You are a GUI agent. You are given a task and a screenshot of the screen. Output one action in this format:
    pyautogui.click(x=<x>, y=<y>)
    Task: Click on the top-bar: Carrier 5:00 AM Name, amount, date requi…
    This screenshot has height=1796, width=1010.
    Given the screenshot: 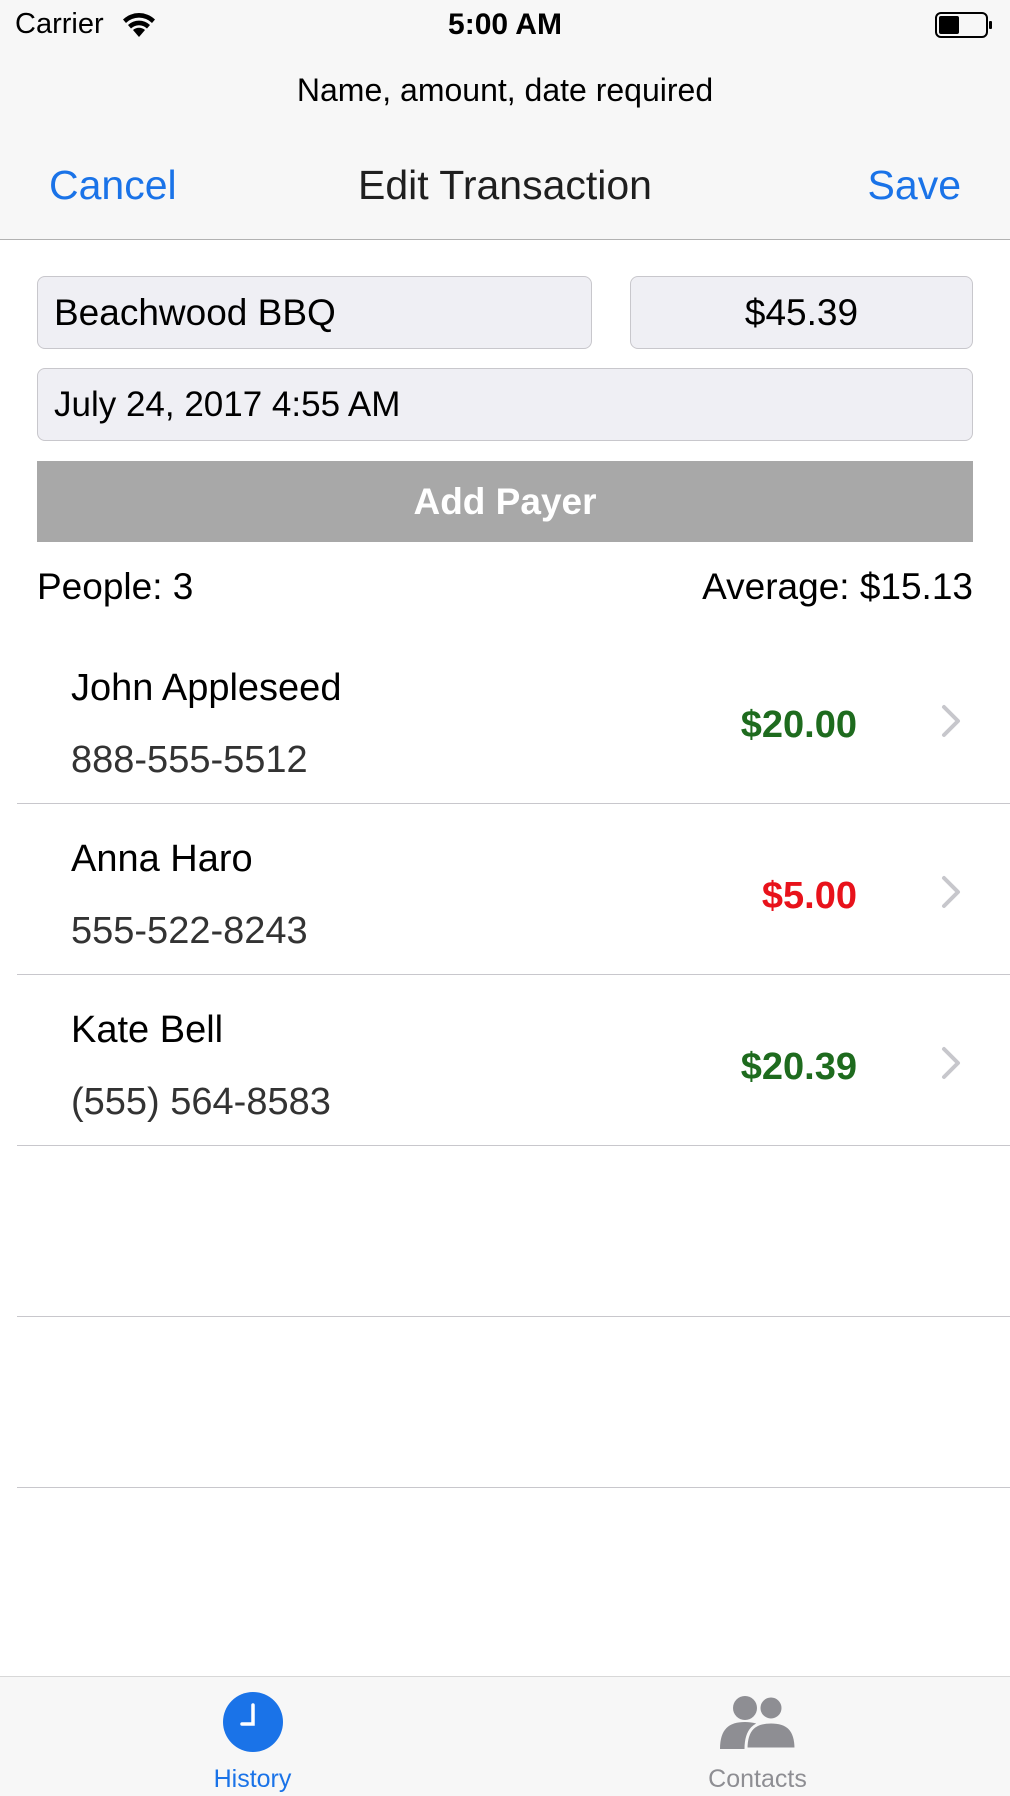 What is the action you would take?
    pyautogui.click(x=505, y=120)
    